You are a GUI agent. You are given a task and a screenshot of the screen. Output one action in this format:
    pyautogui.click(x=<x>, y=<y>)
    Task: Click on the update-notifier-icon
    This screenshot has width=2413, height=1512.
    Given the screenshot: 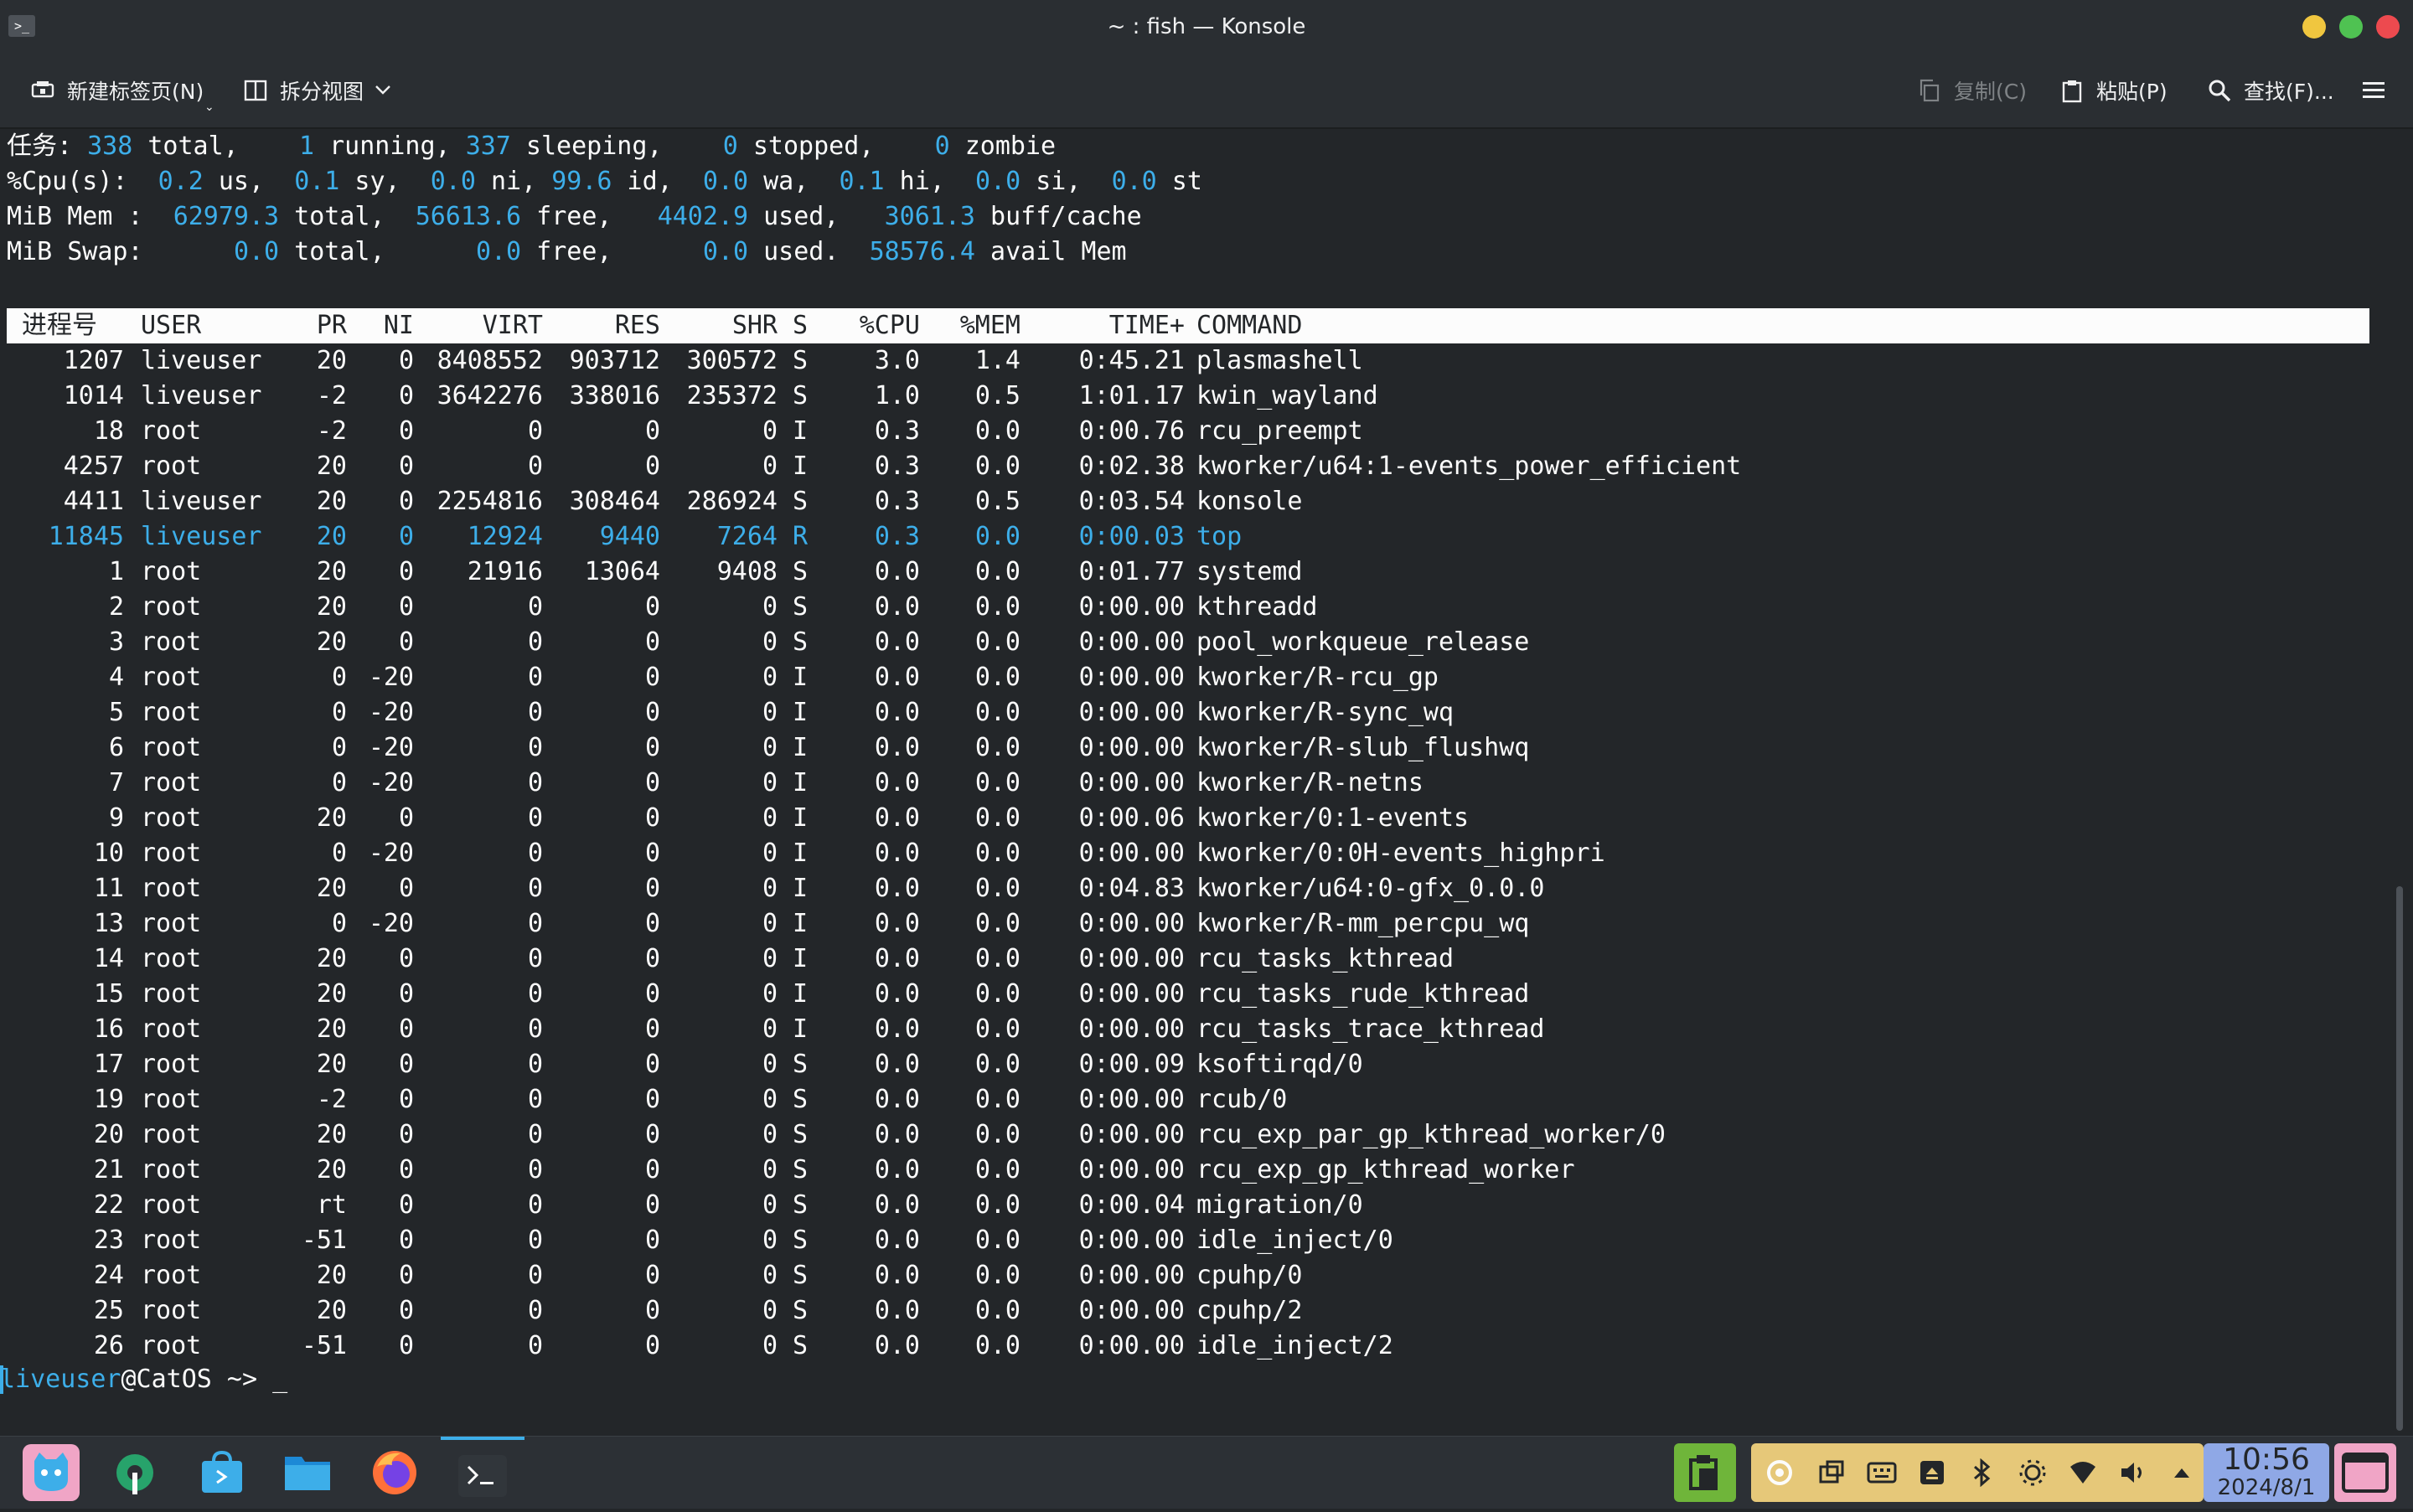 What is the action you would take?
    pyautogui.click(x=1780, y=1473)
    